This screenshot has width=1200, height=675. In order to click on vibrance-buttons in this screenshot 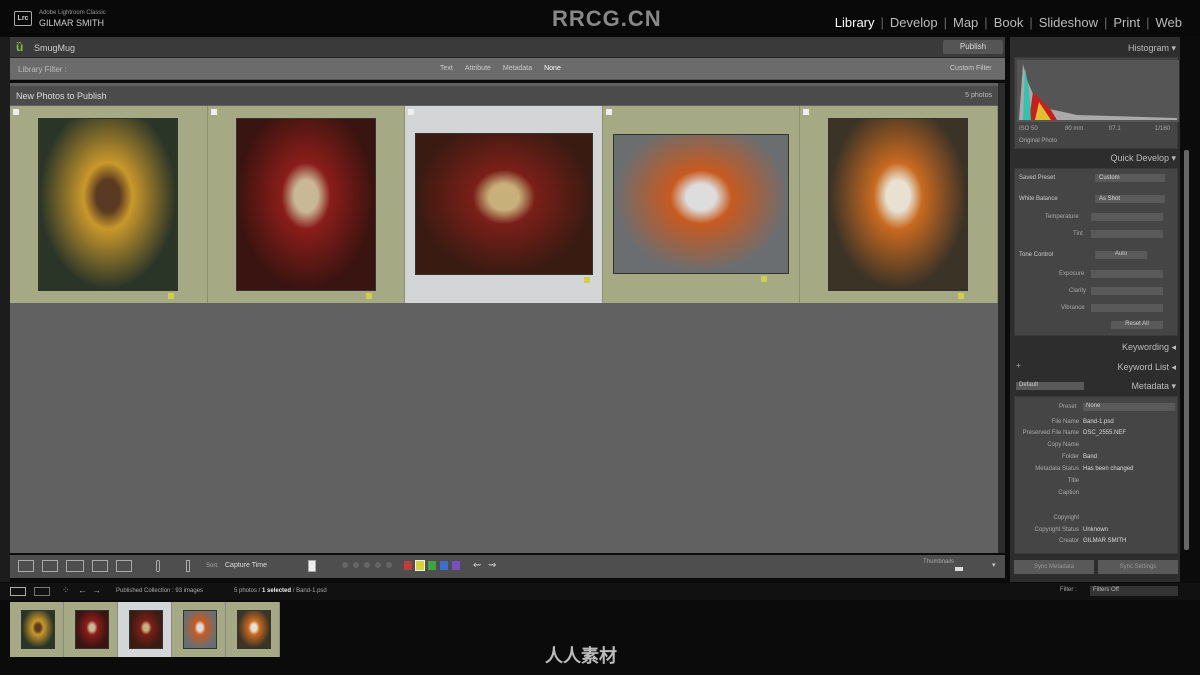, I will do `click(1127, 308)`.